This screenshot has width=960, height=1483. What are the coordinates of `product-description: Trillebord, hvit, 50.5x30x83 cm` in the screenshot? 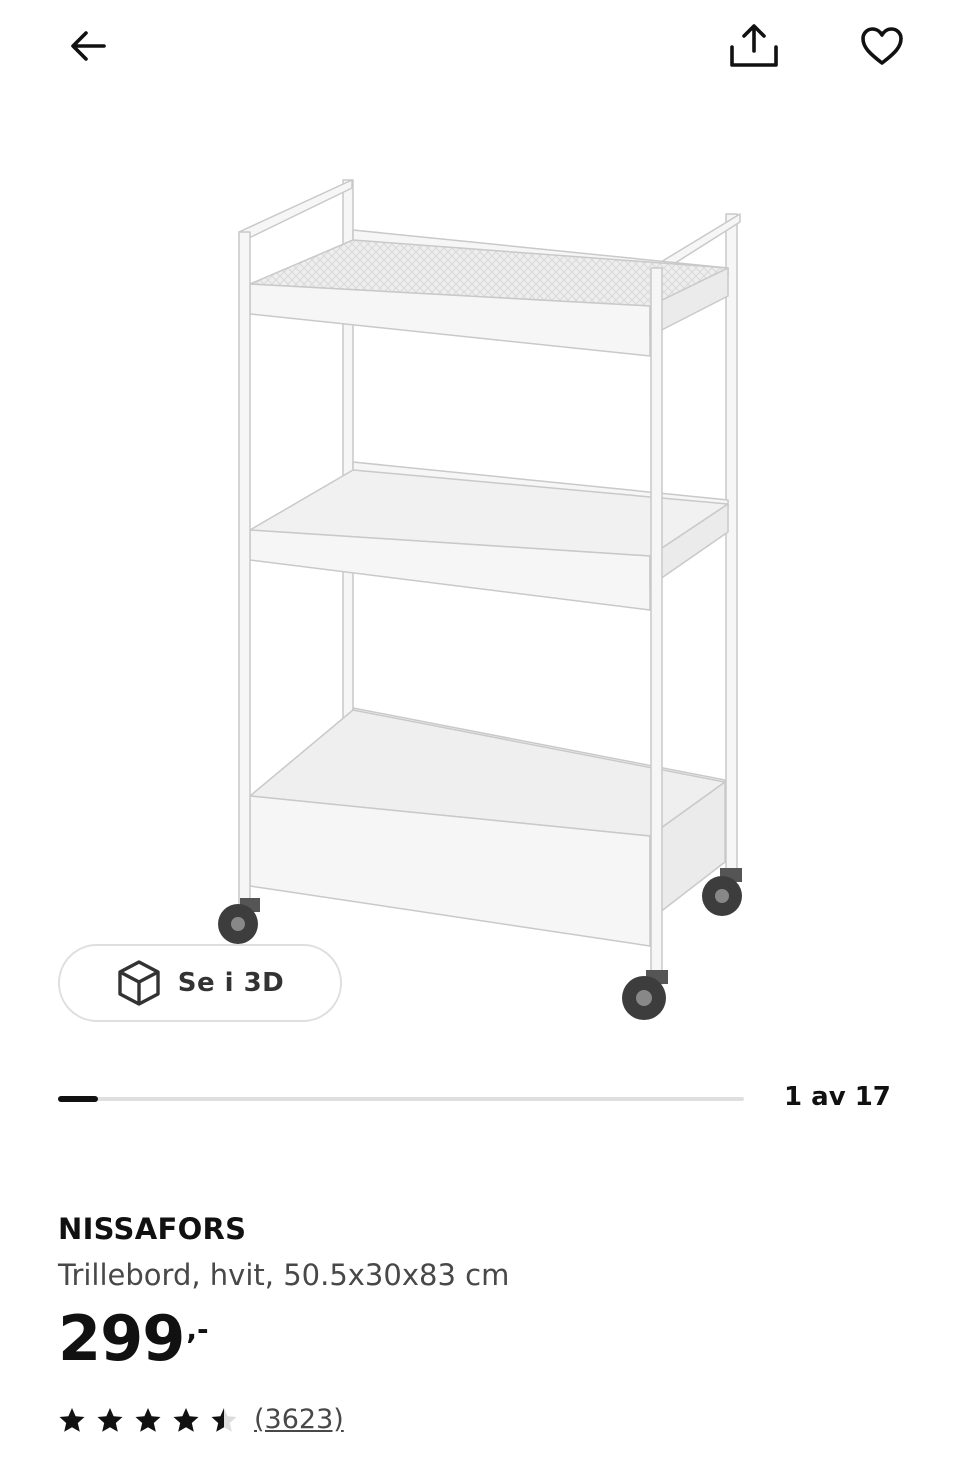 It's located at (284, 1275).